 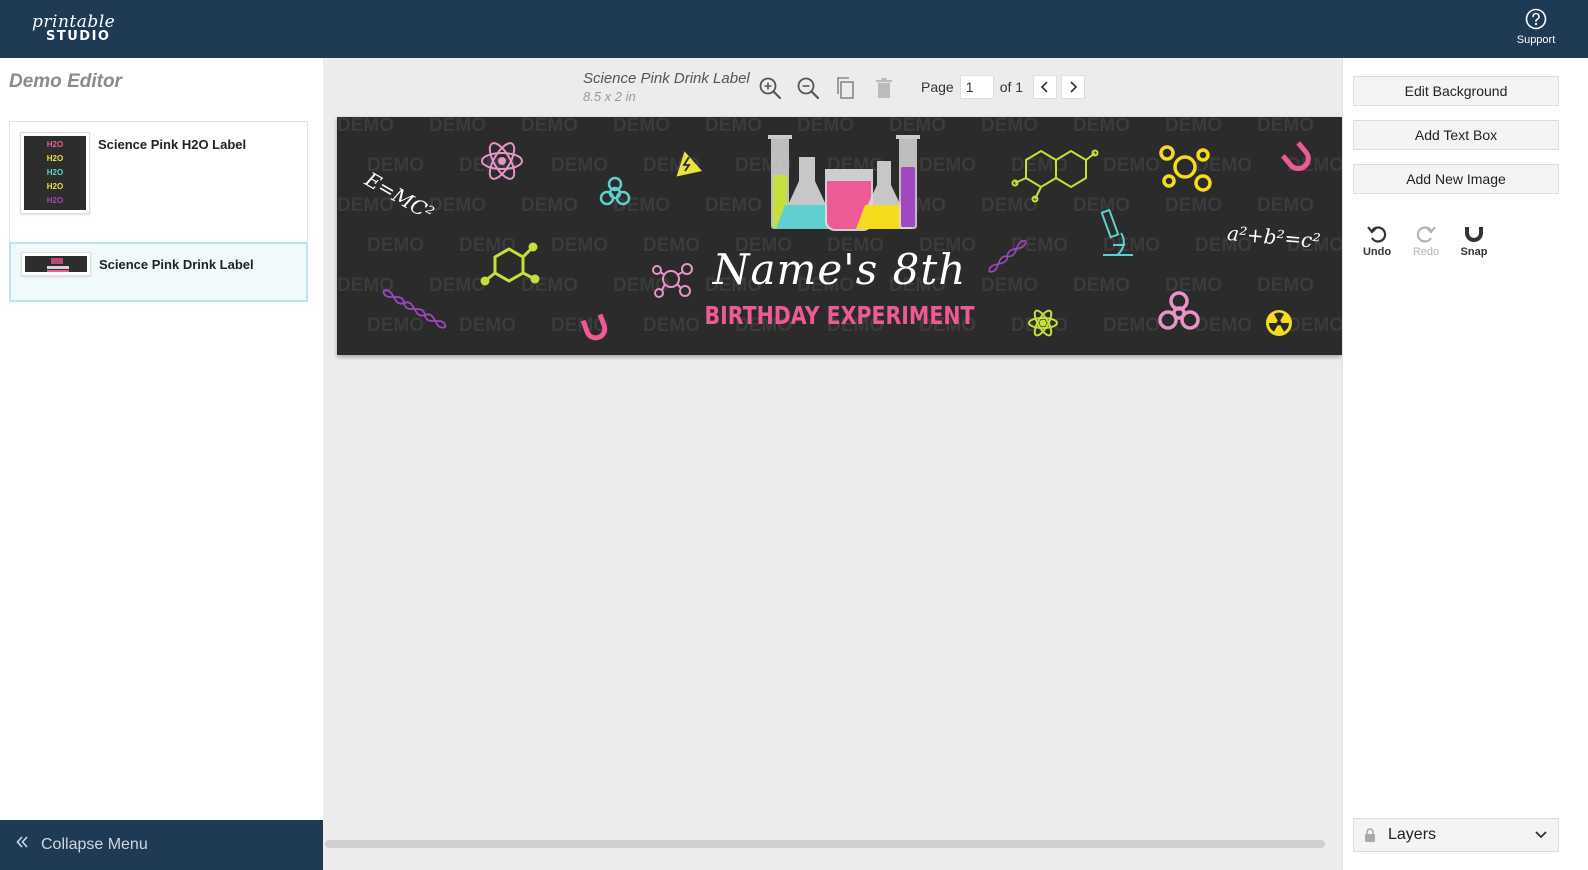 I want to click on atom-icon, so click(x=502, y=161).